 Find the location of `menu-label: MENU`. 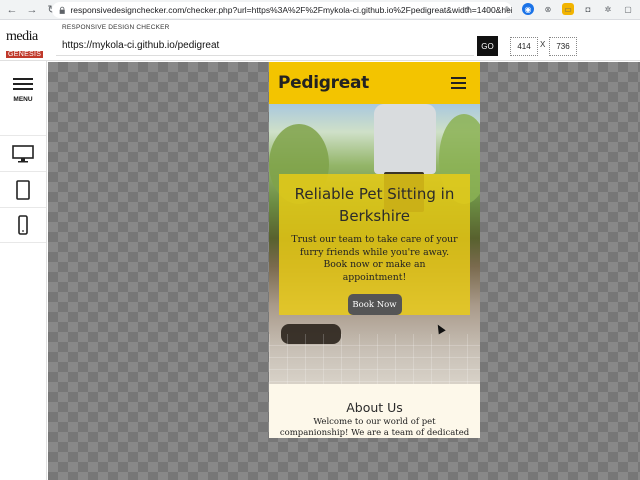

menu-label: MENU is located at coordinates (23, 99).